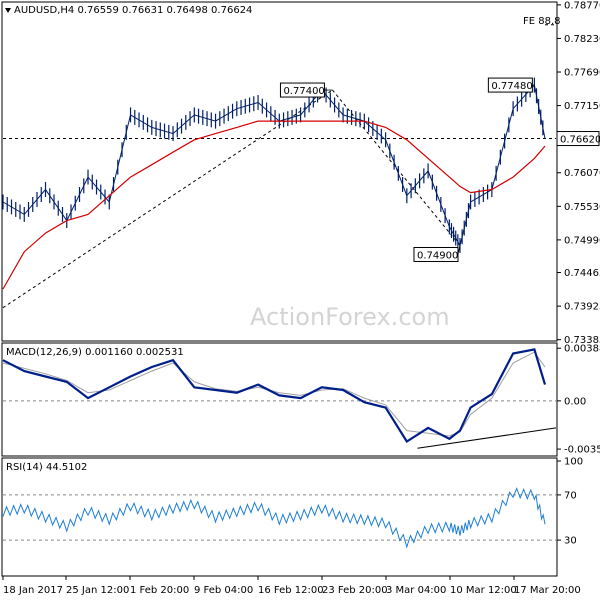  What do you see at coordinates (547, 590) in the screenshot?
I see `x-tick-label: 17 Mar 20:00` at bounding box center [547, 590].